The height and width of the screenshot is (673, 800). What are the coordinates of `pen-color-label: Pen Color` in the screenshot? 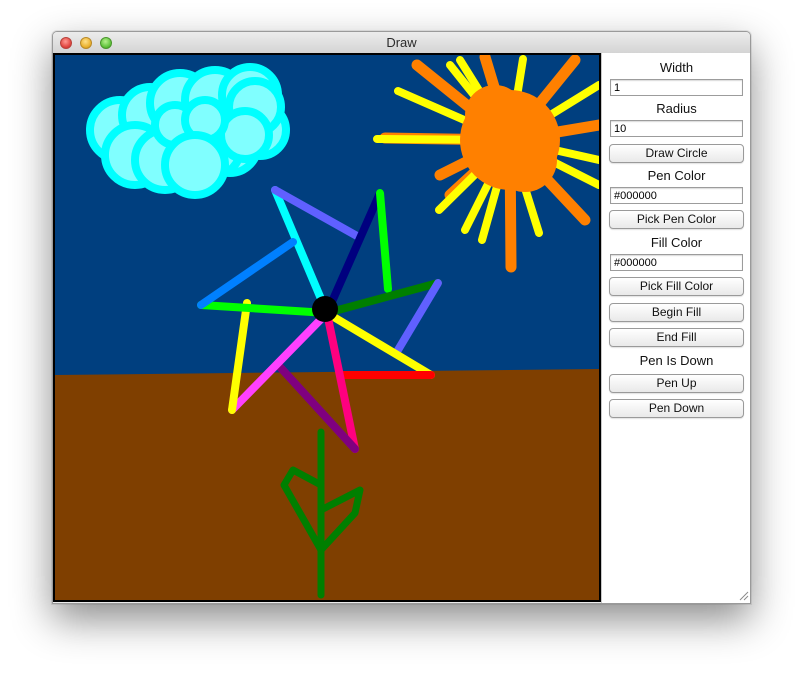 It's located at (676, 175).